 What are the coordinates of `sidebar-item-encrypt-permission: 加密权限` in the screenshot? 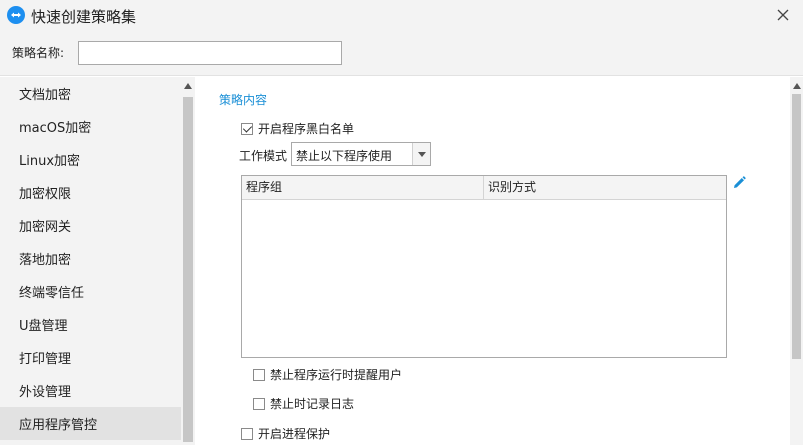 It's located at (90, 192).